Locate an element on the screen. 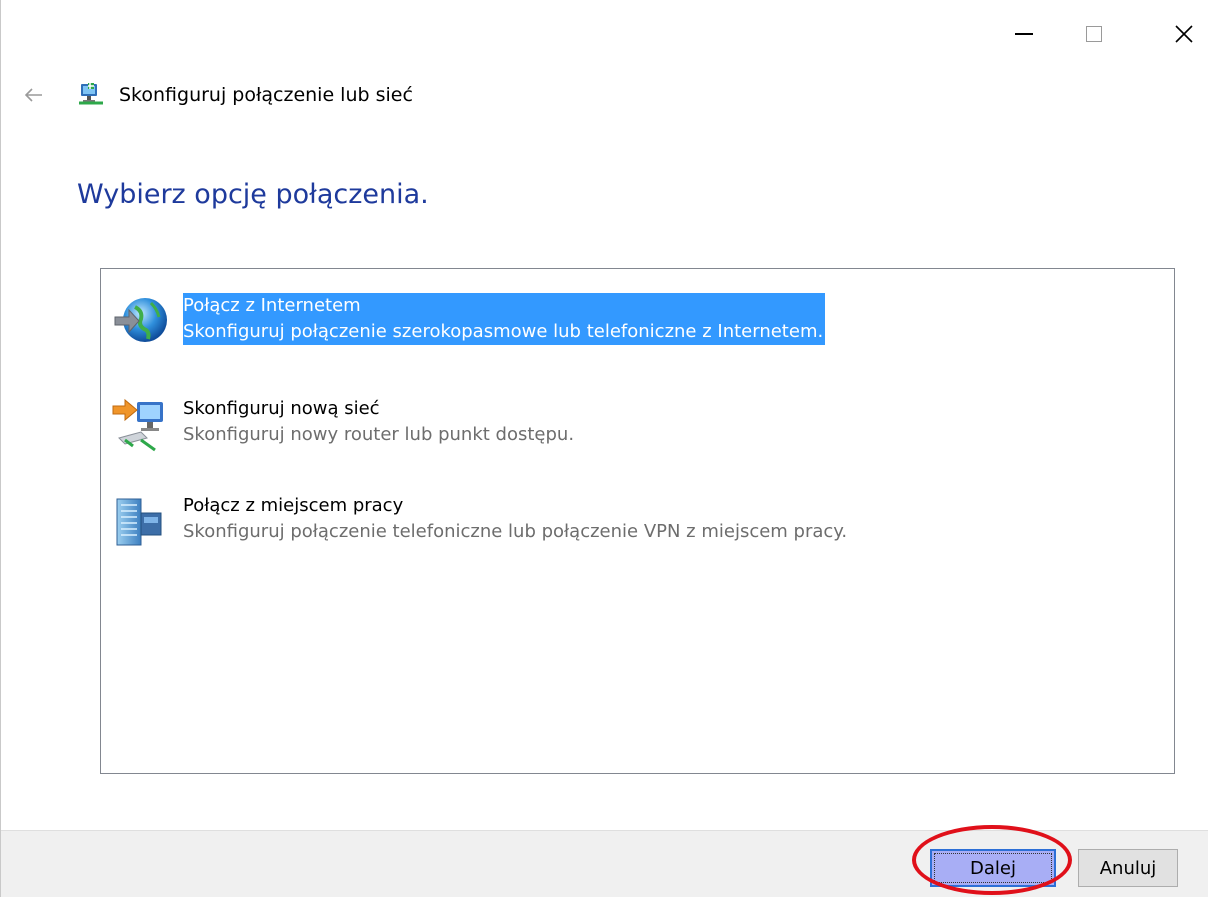 The height and width of the screenshot is (897, 1208). globe-icon is located at coordinates (140, 320).